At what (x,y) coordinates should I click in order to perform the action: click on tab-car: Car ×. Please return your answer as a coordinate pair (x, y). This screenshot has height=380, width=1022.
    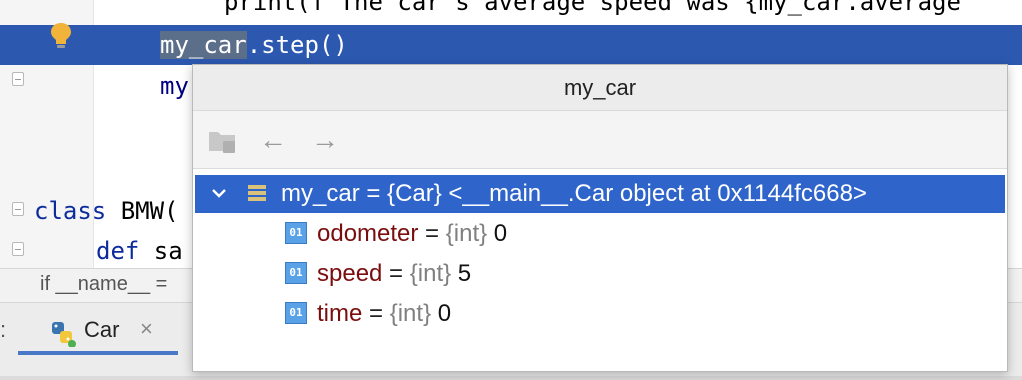
    Looking at the image, I should click on (98, 329).